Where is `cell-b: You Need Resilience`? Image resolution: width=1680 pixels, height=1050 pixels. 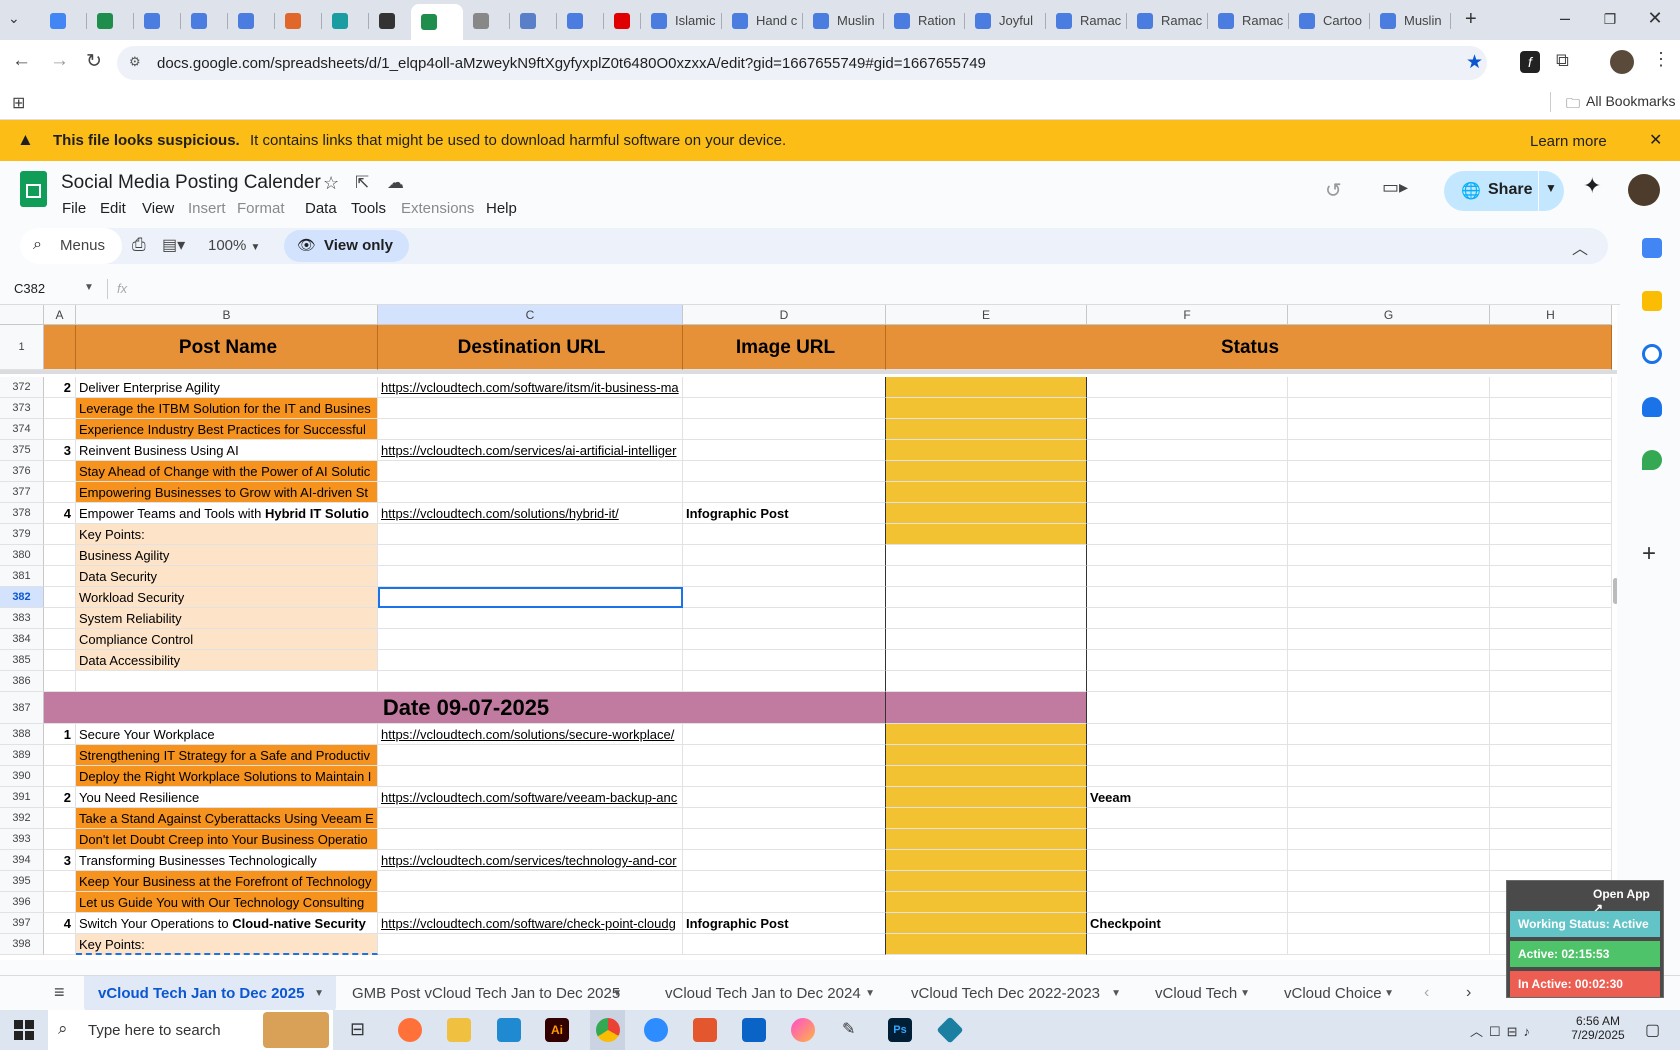 cell-b: You Need Resilience is located at coordinates (227, 797).